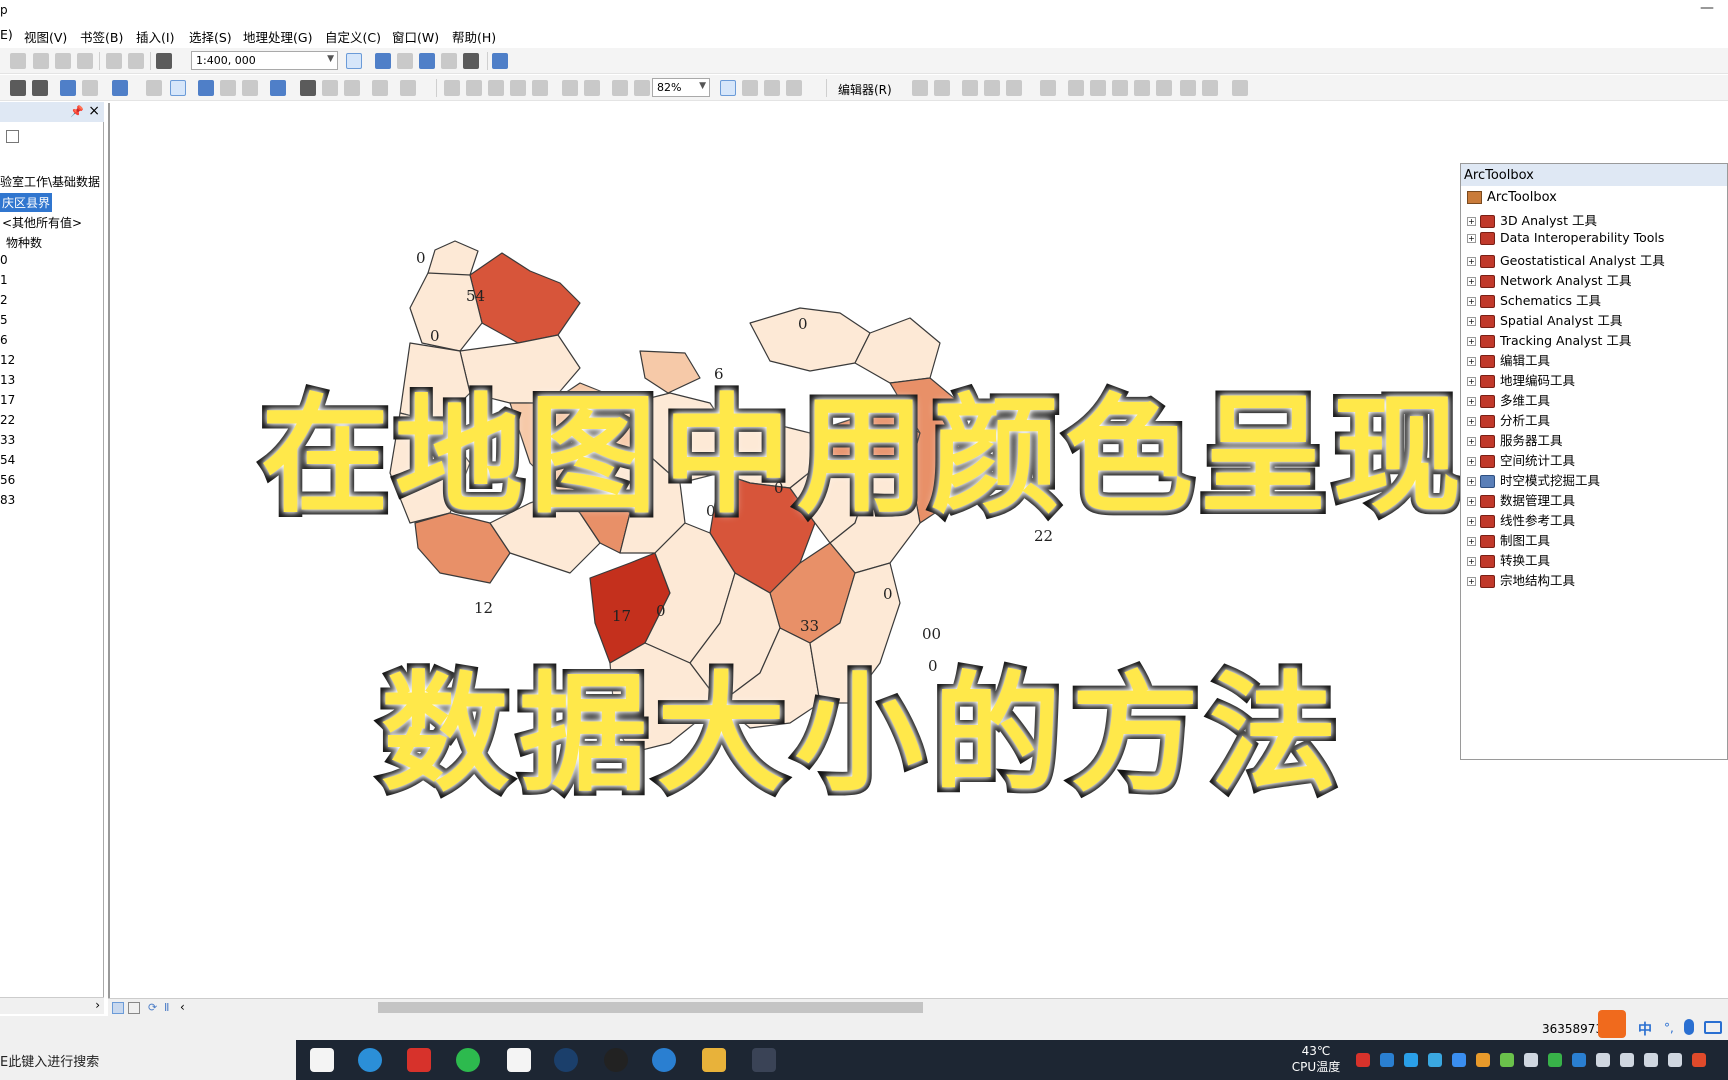 The image size is (1728, 1080). I want to click on html-popup-icon, so click(250, 88).